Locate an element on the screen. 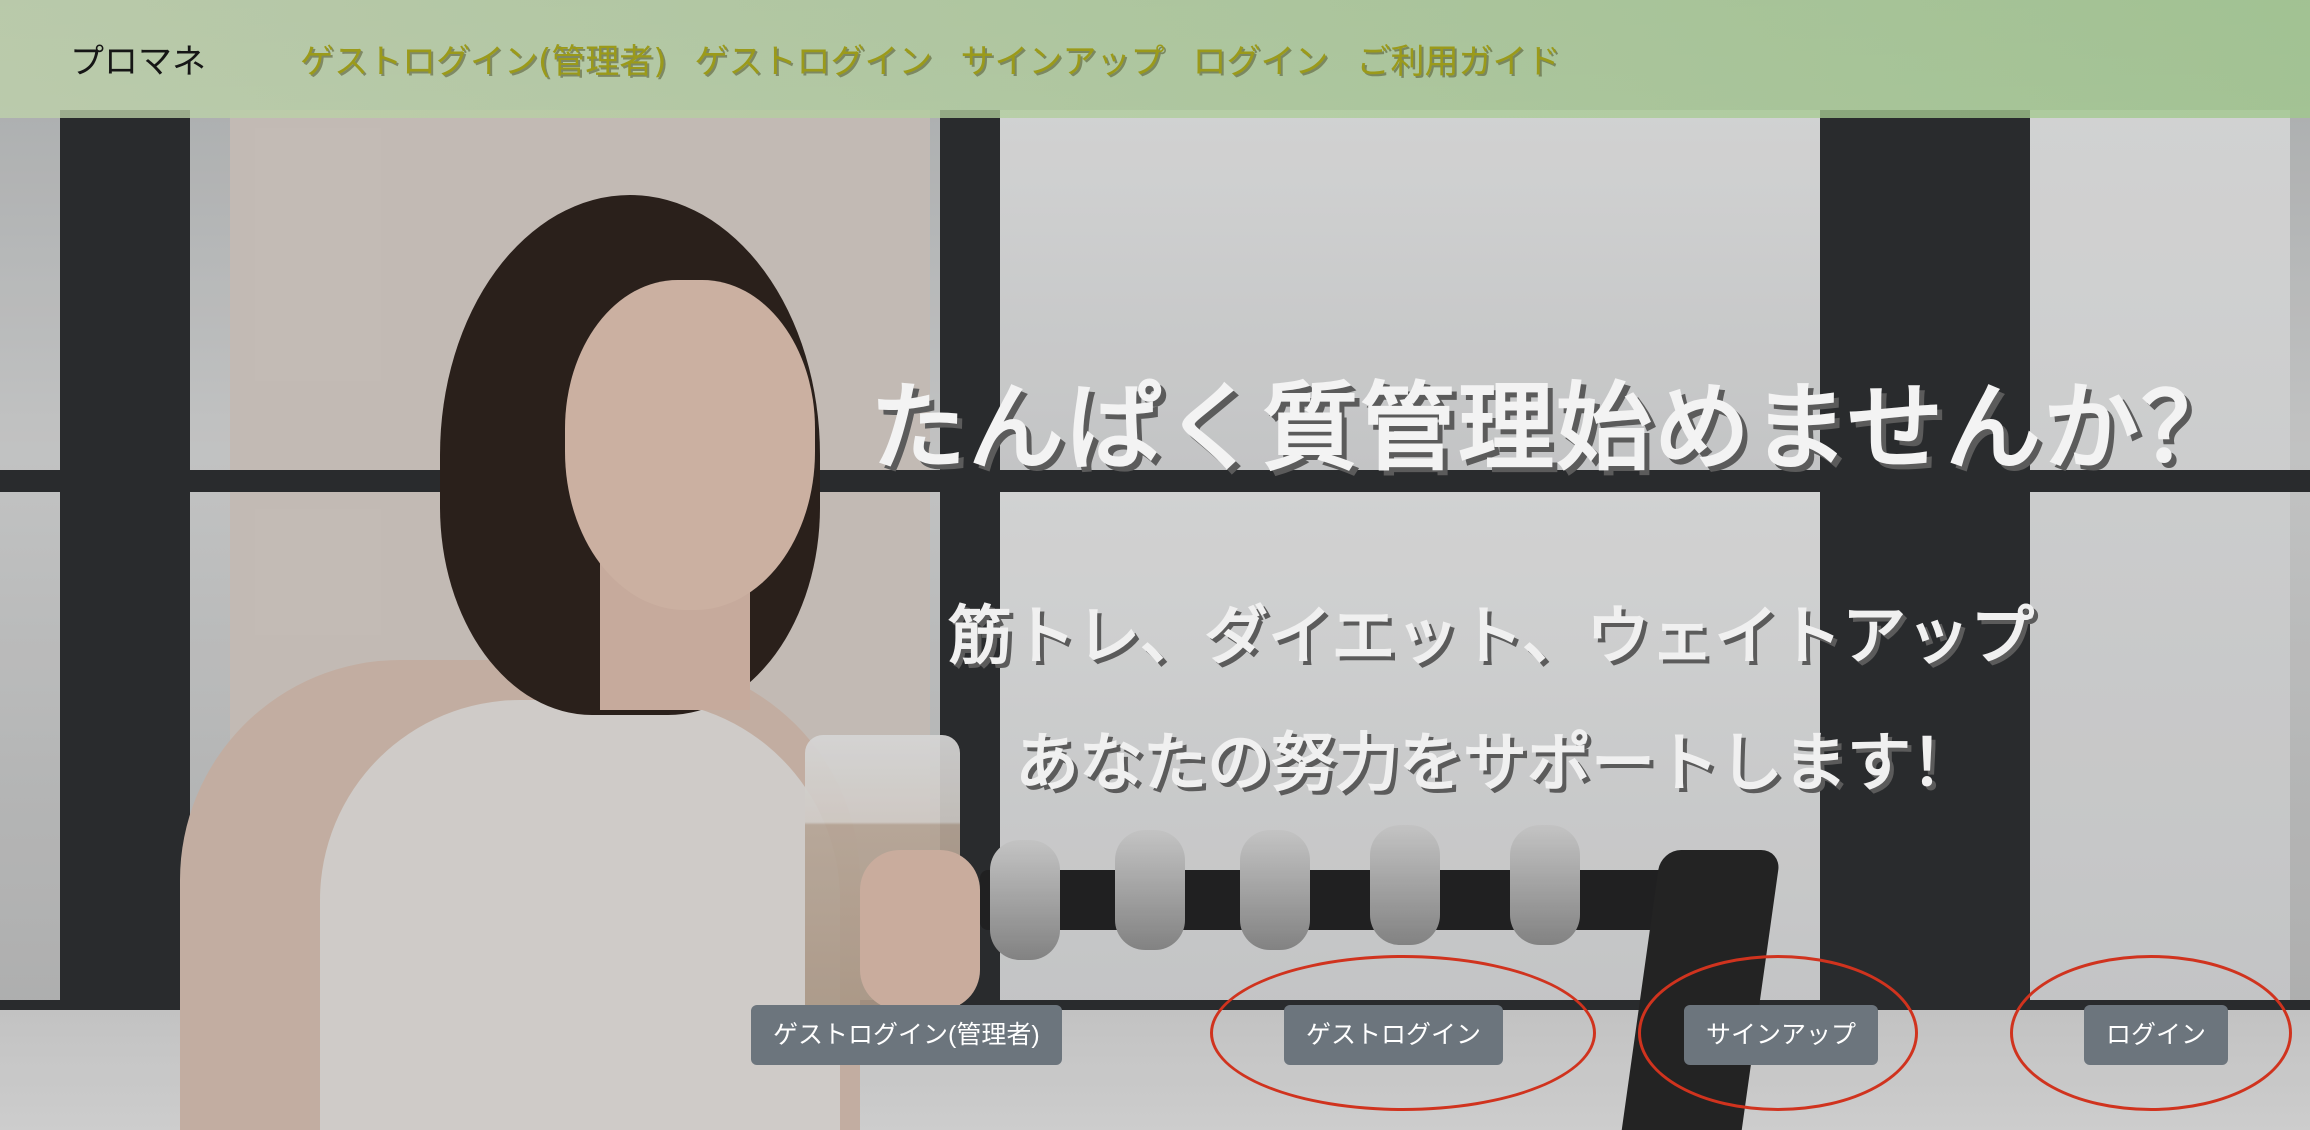 The width and height of the screenshot is (2310, 1130). hero-headline: たんぱく質管理始めませんか？ is located at coordinates (1555, 428).